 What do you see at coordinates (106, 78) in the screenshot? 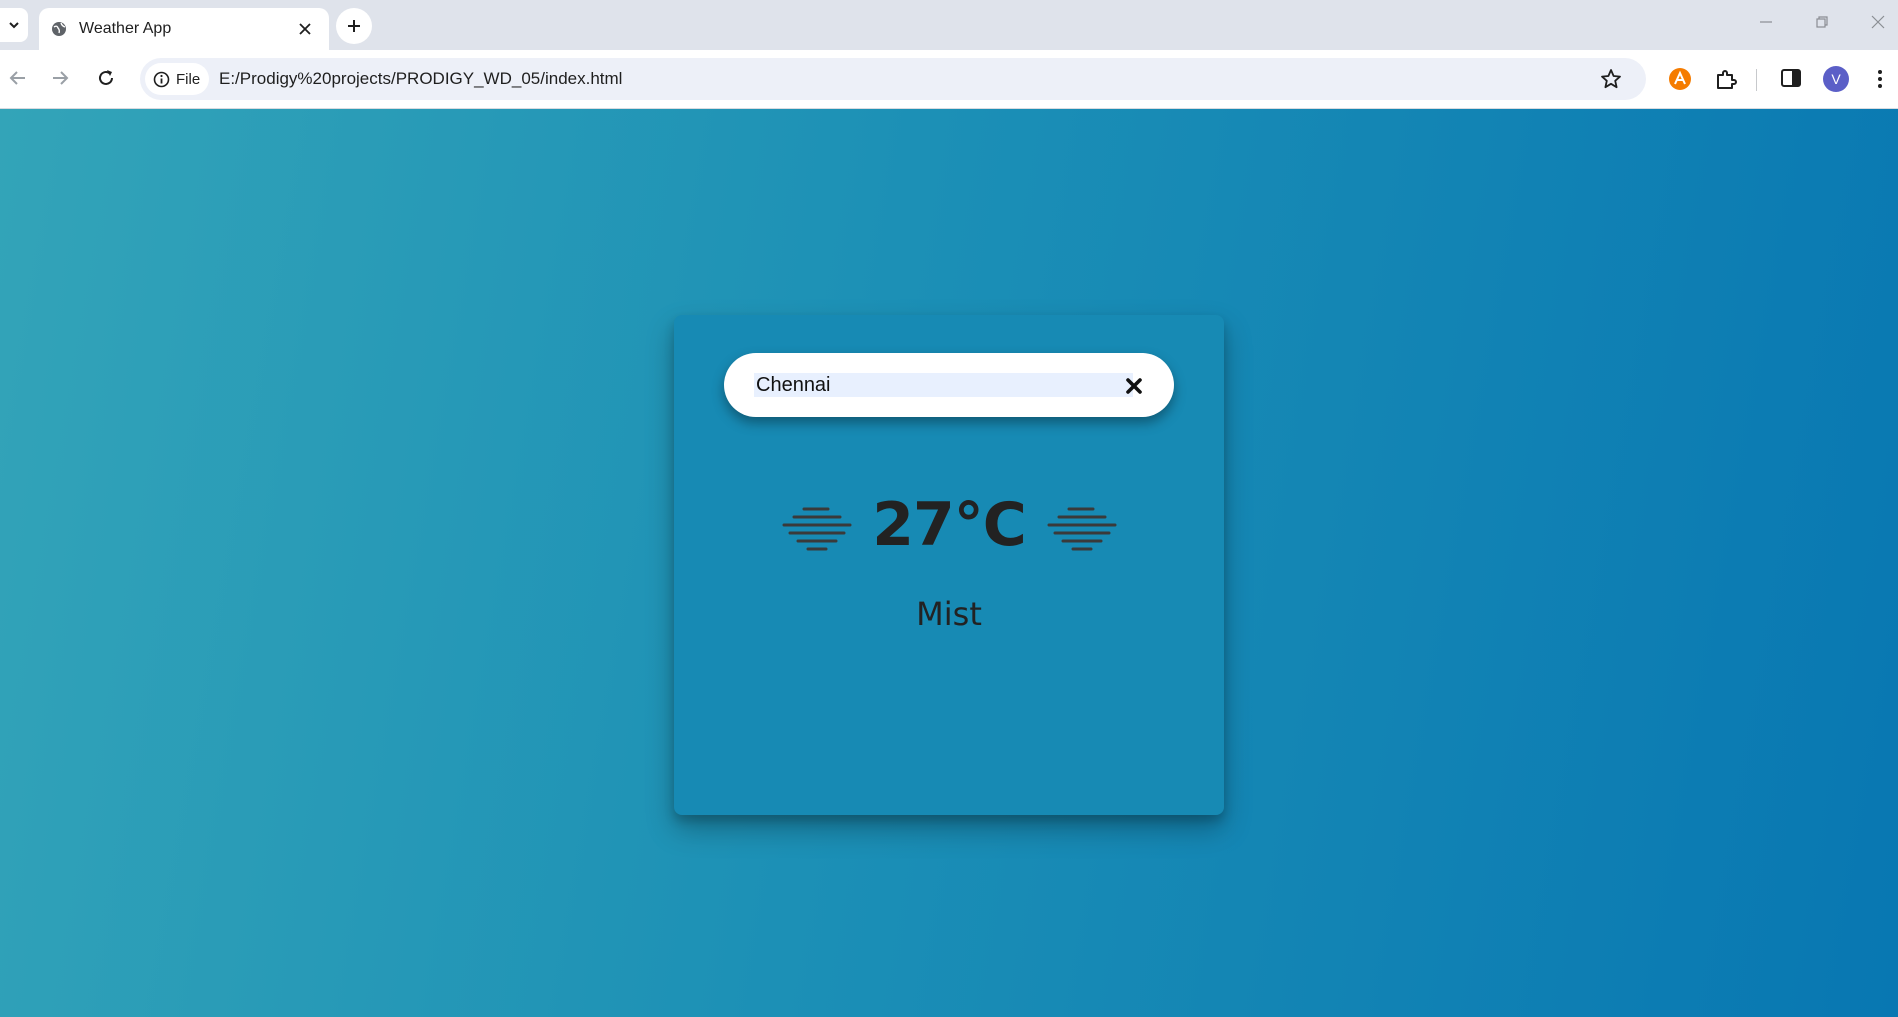
I see `reload-icon` at bounding box center [106, 78].